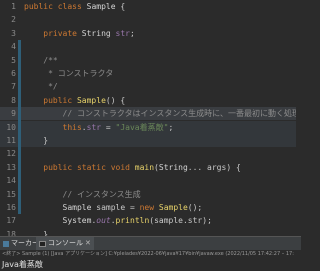  What do you see at coordinates (25, 243) in the screenshot?
I see `tab-markers-label: マーカー` at bounding box center [25, 243].